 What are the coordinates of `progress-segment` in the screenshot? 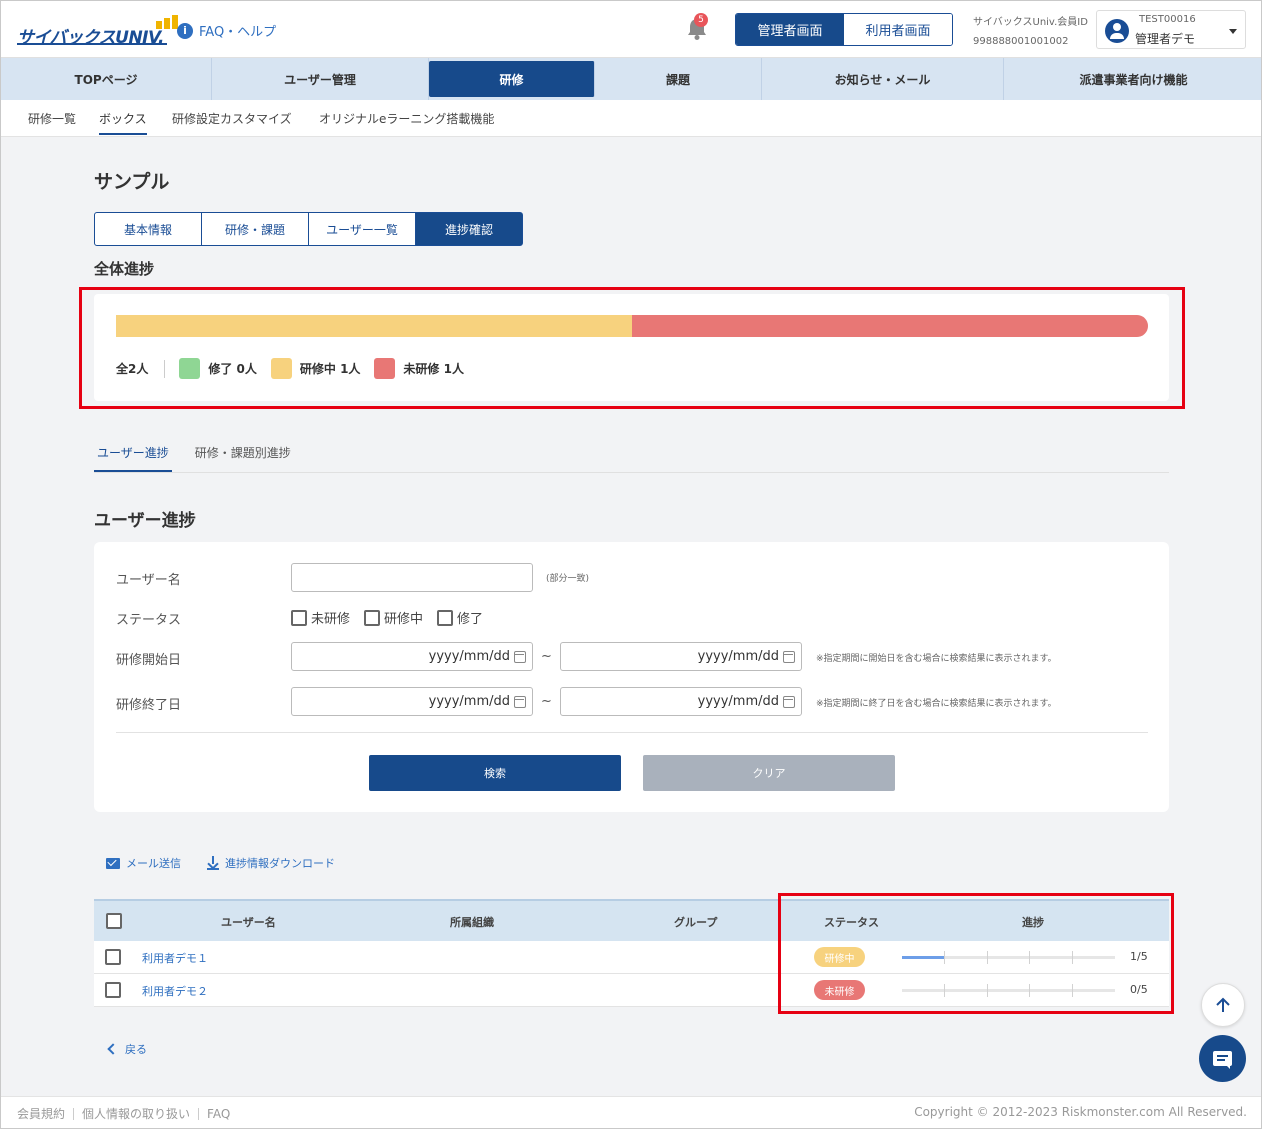 It's located at (374, 326).